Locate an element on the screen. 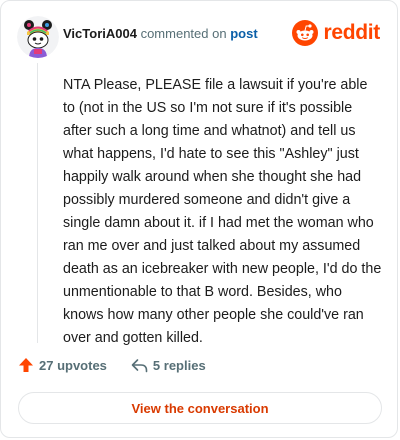 Image resolution: width=400 pixels, height=440 pixels. username: VicToriA004 is located at coordinates (100, 33).